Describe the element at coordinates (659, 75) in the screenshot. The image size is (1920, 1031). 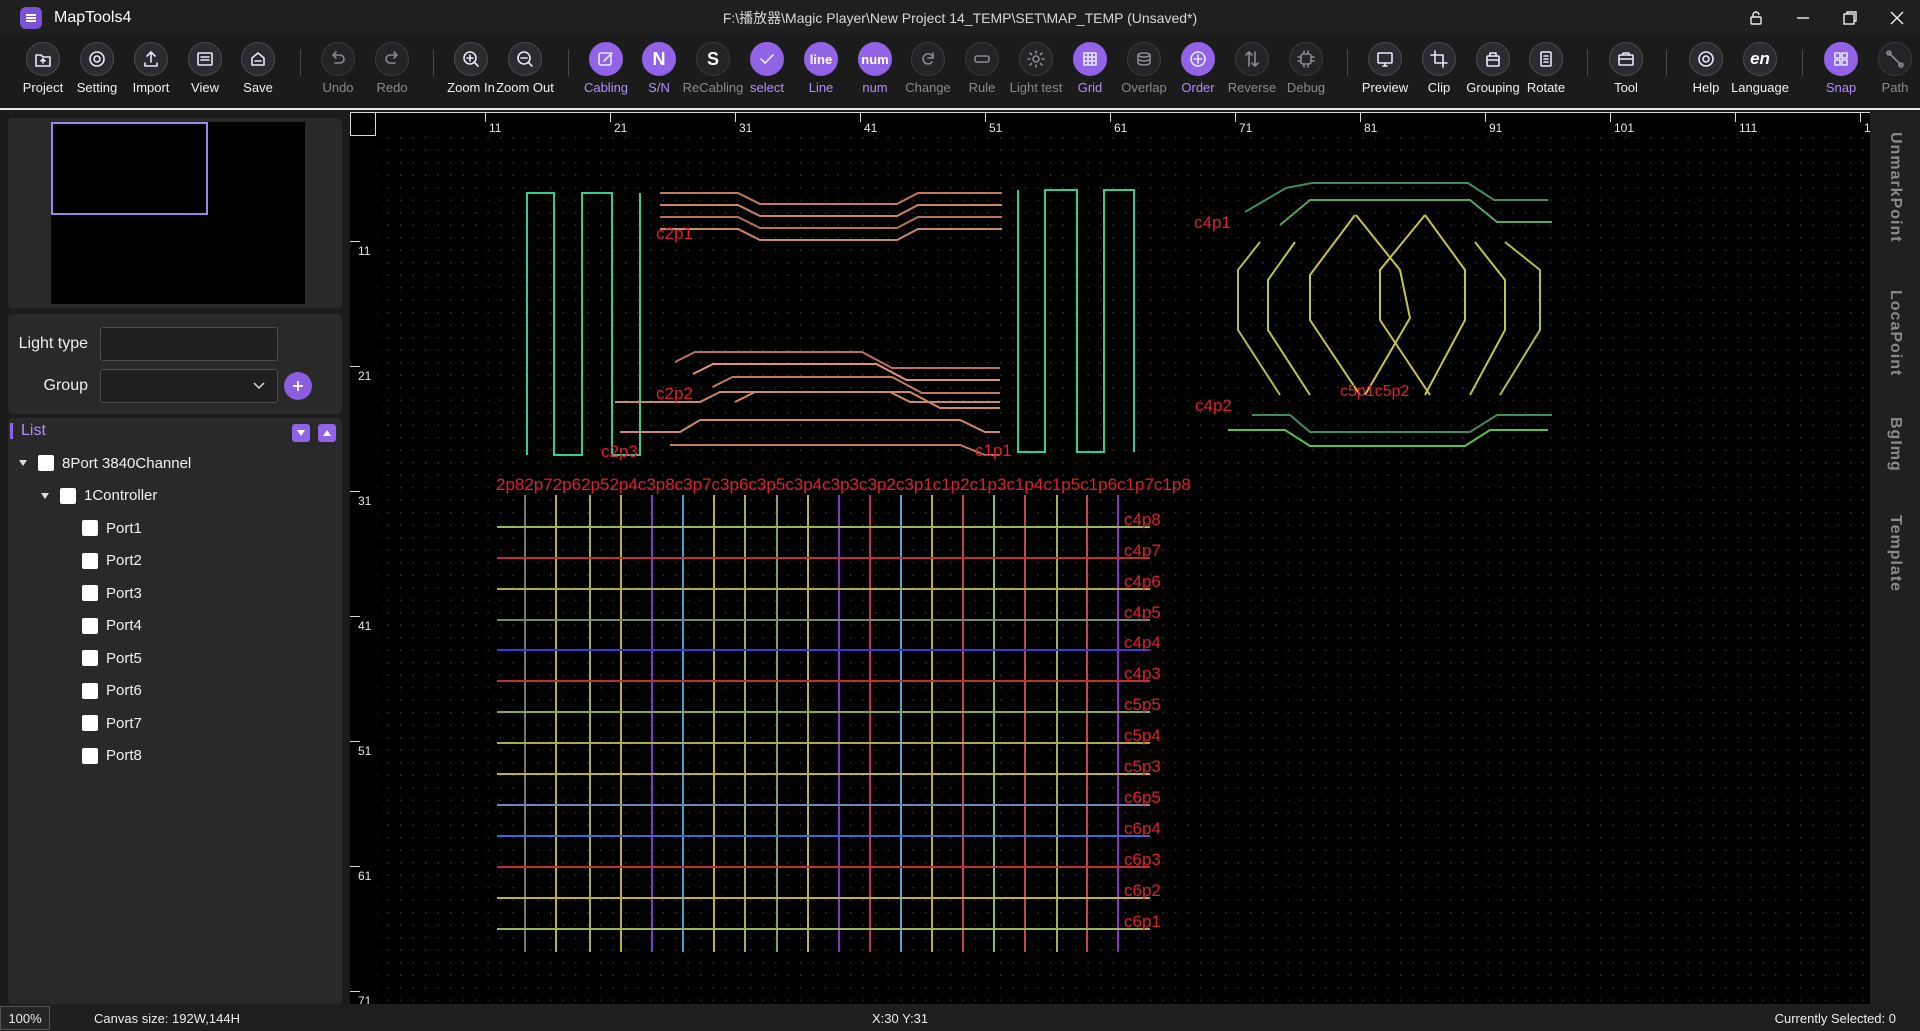
I see `toolbar-s-n-button: N S/N` at that location.